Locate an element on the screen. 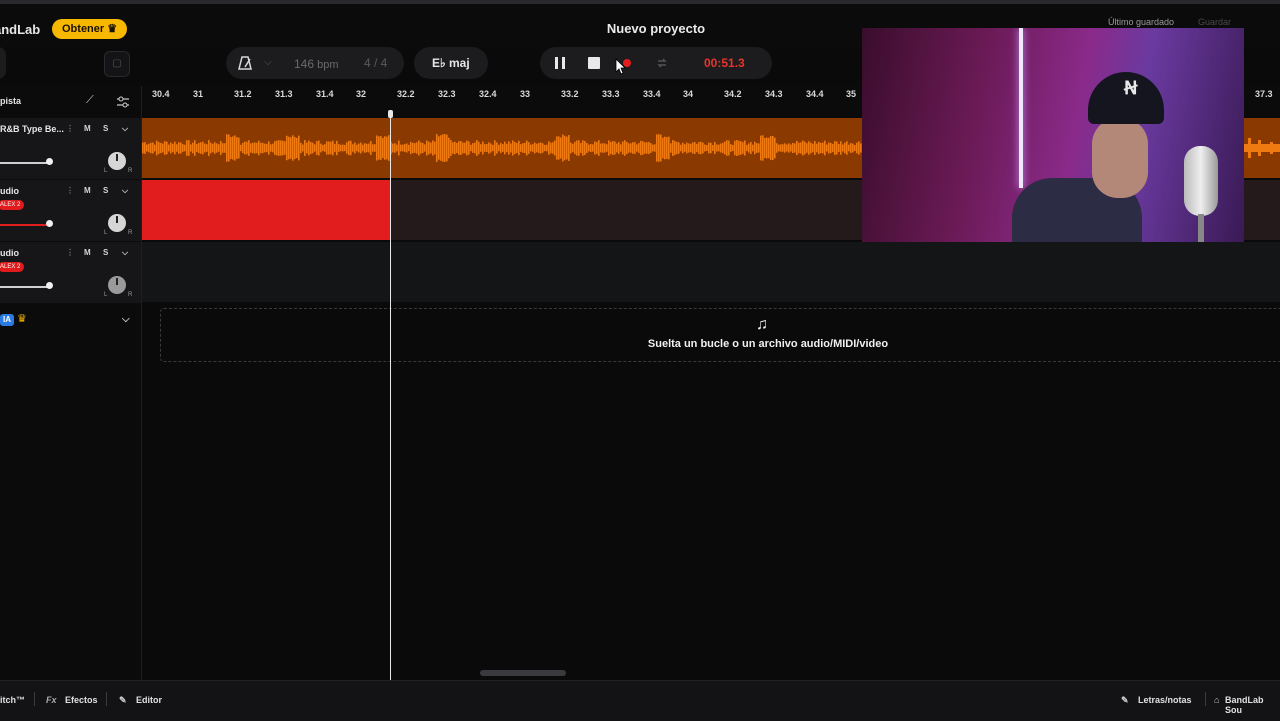 The width and height of the screenshot is (1280, 721). mic-stand is located at coordinates (1201, 228).